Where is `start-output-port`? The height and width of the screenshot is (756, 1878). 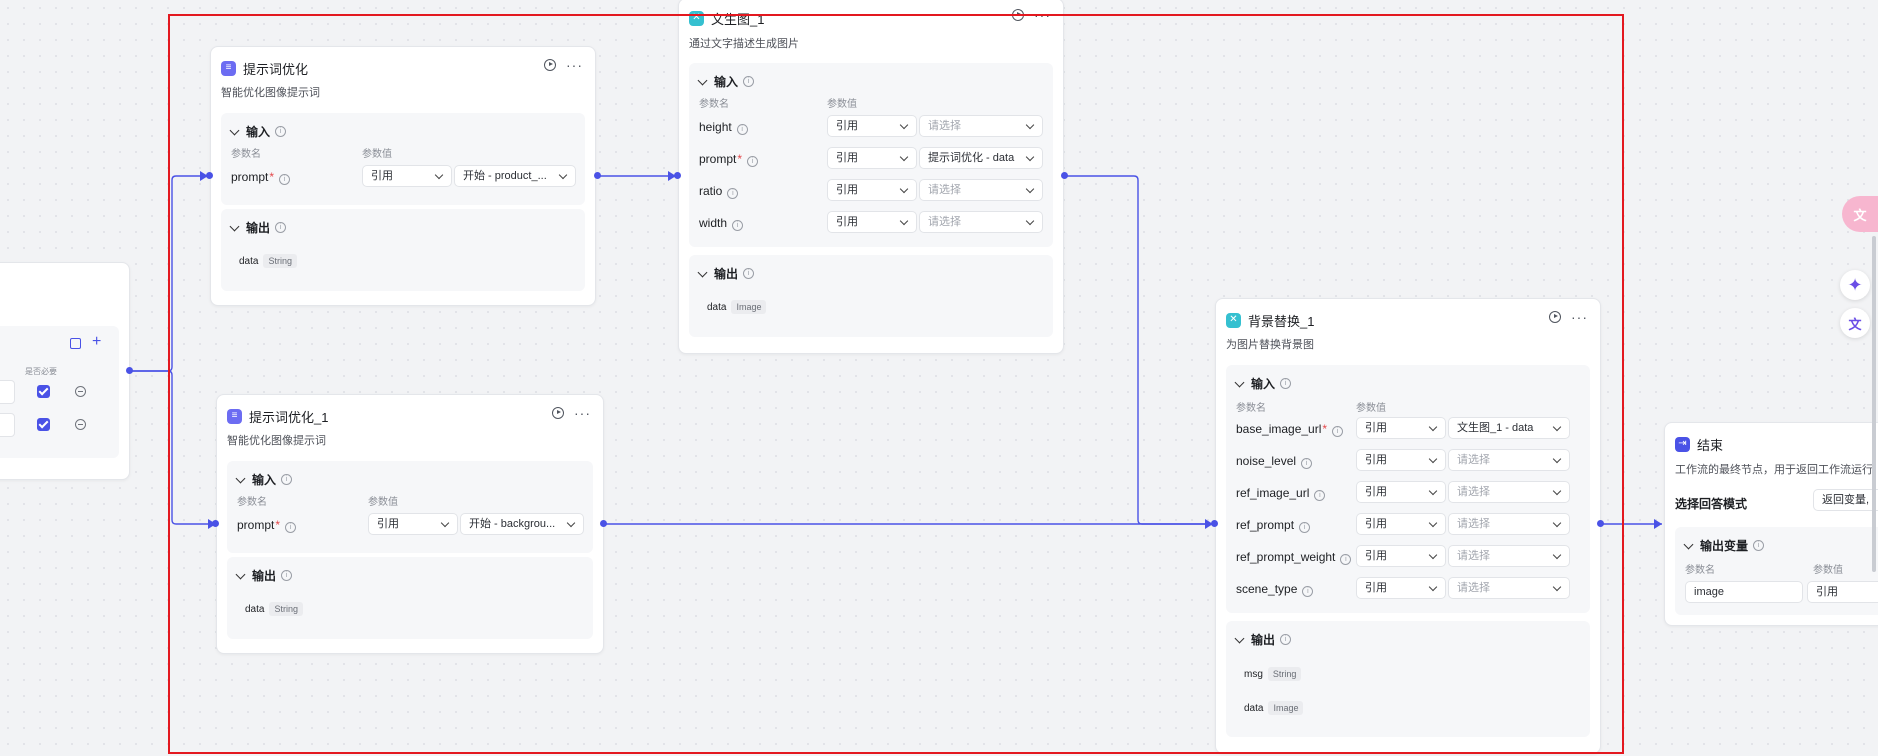 start-output-port is located at coordinates (129, 370).